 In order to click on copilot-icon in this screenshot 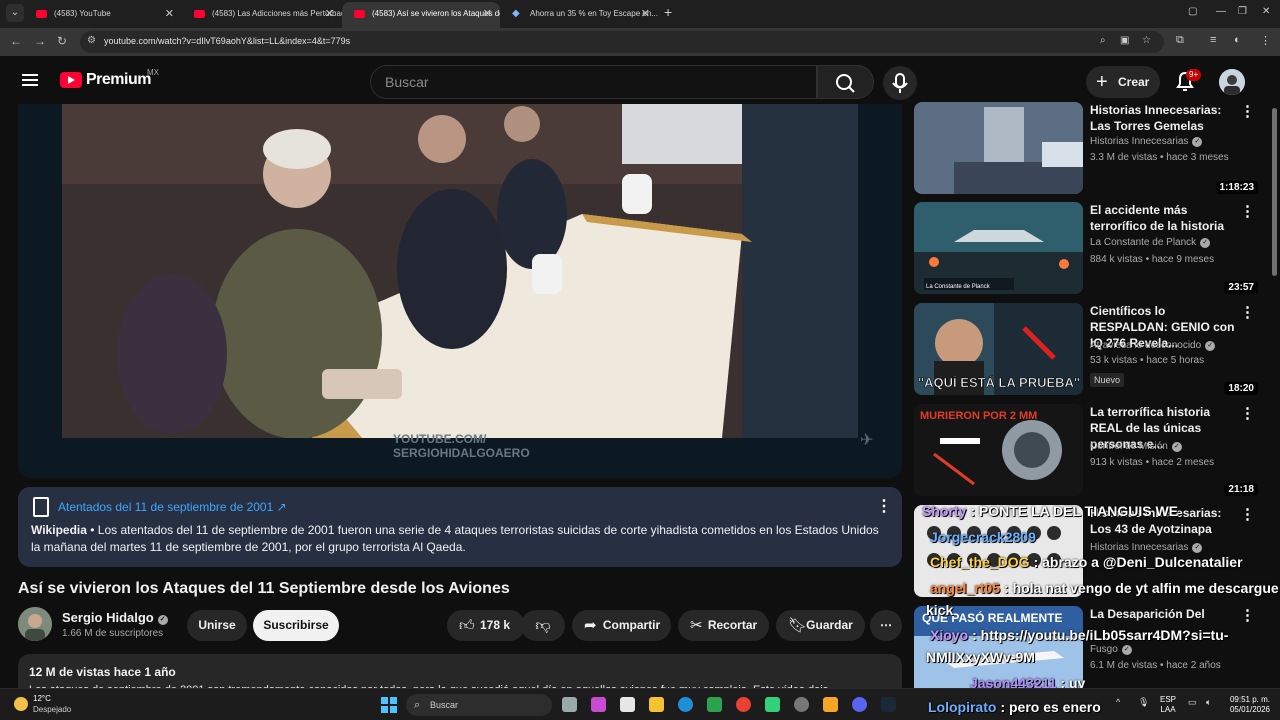, I will do `click(598, 704)`.